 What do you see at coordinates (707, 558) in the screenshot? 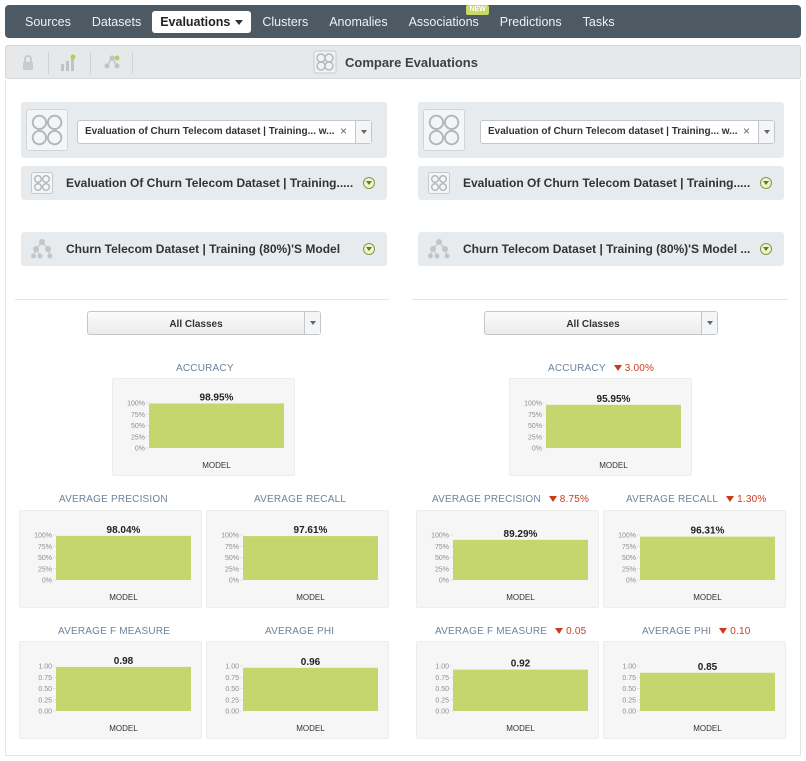
I see `bar` at bounding box center [707, 558].